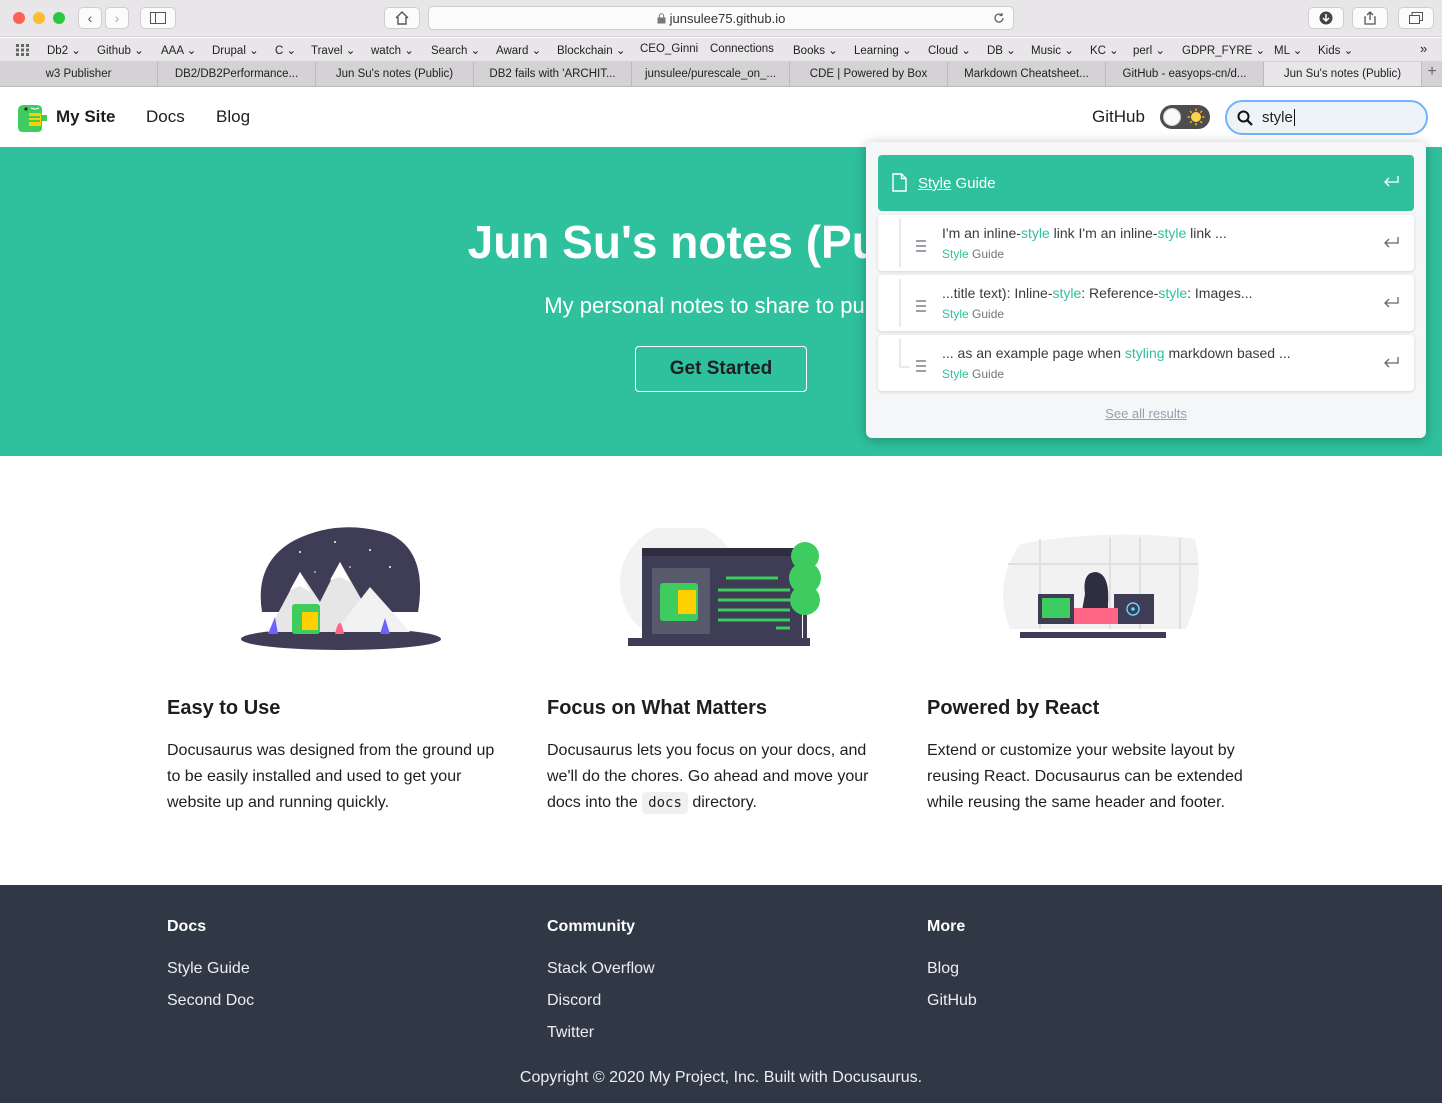 The image size is (1442, 1103). What do you see at coordinates (1146, 413) in the screenshot?
I see `see-all-results-link: See all results` at bounding box center [1146, 413].